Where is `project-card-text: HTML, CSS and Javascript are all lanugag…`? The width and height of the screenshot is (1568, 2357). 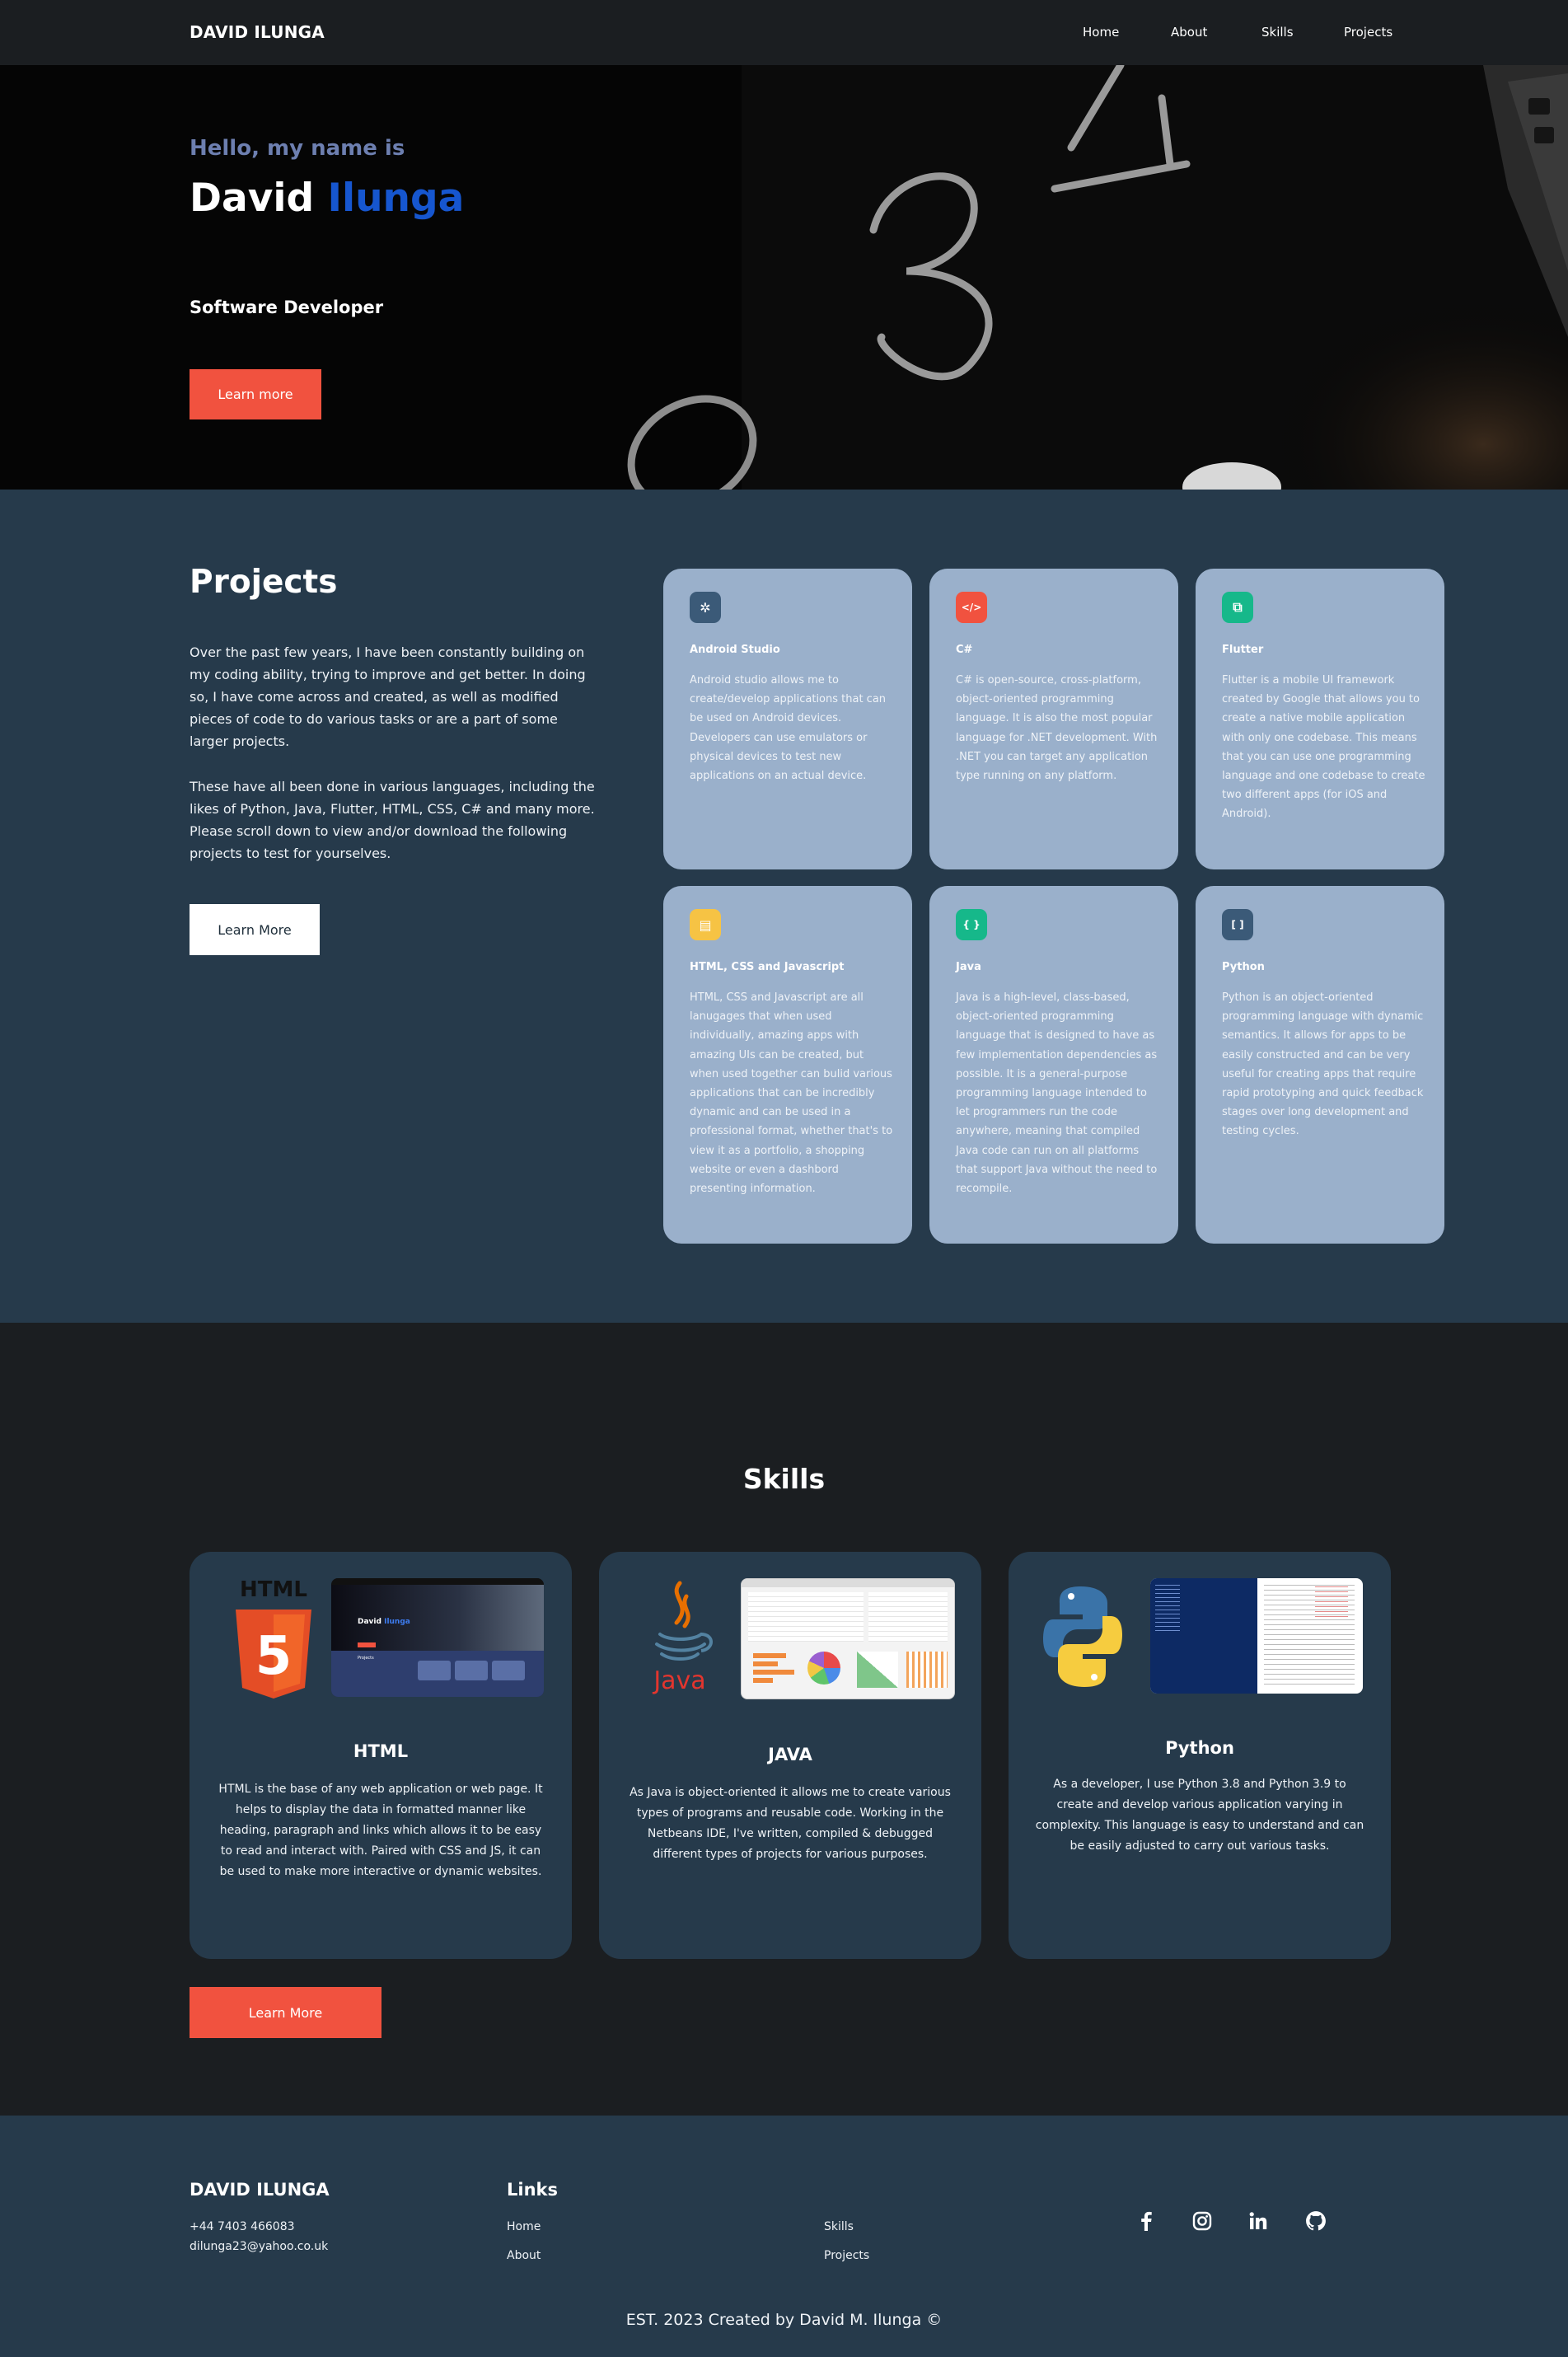
project-card-text: HTML, CSS and Javascript are all lanugag… is located at coordinates (791, 1094).